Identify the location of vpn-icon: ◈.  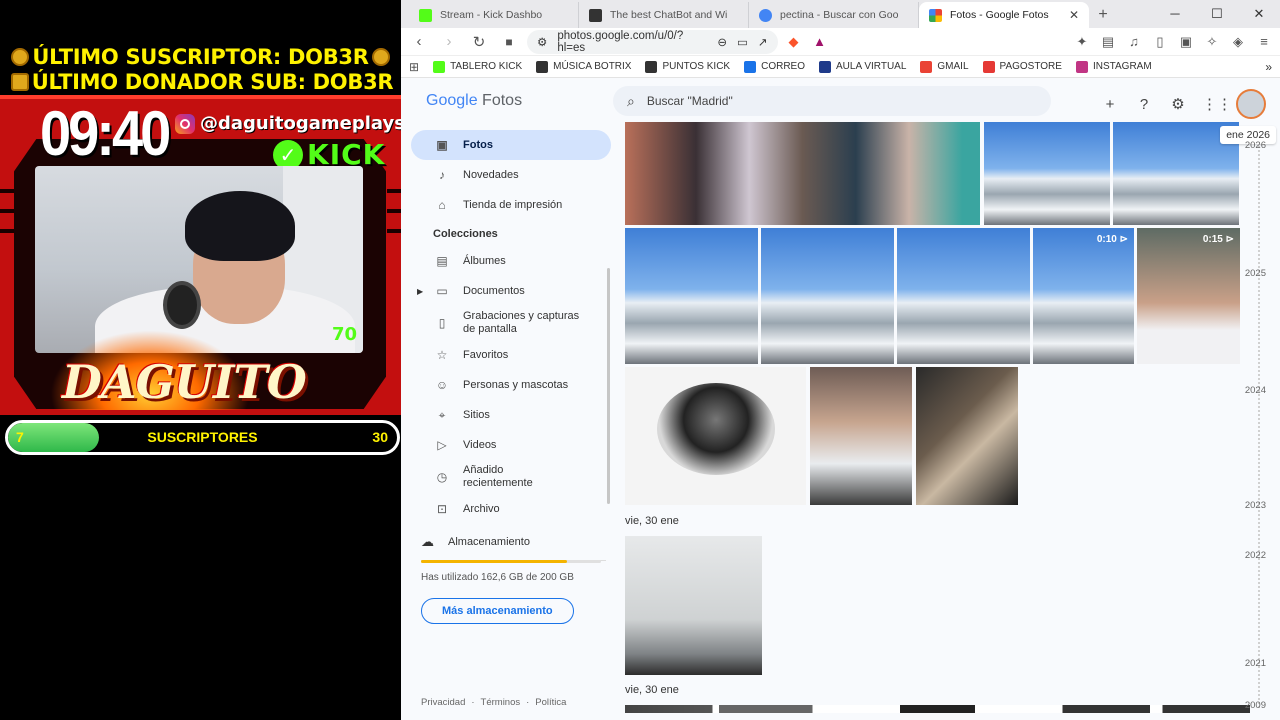
(1238, 42).